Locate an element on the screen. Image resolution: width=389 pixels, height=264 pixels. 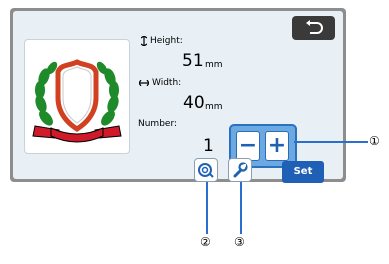
height-arrow-icon is located at coordinates (144, 41).